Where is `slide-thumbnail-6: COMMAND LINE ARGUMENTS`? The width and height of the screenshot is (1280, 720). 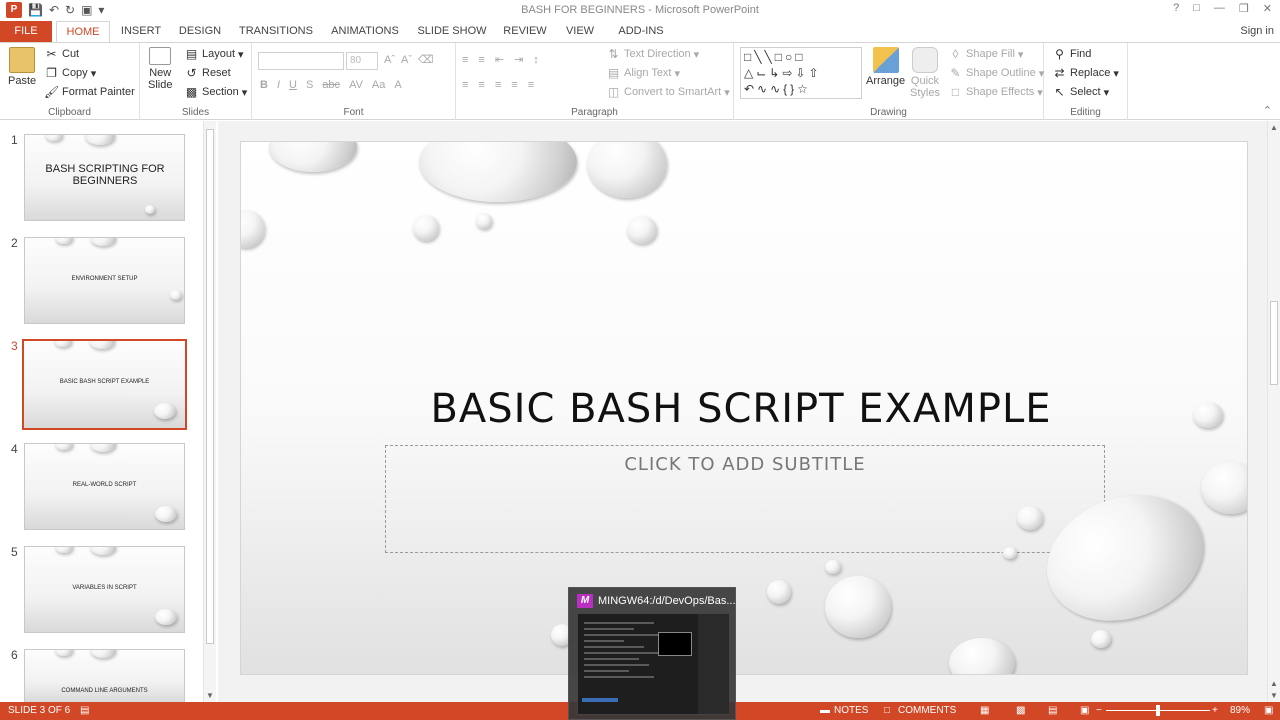 slide-thumbnail-6: COMMAND LINE ARGUMENTS is located at coordinates (104, 676).